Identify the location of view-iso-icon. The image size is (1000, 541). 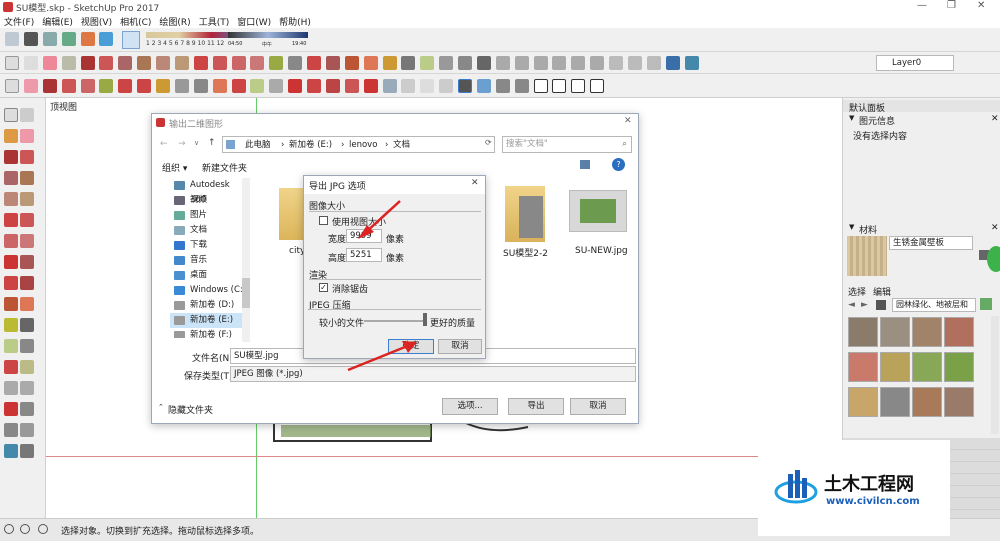
(502, 86).